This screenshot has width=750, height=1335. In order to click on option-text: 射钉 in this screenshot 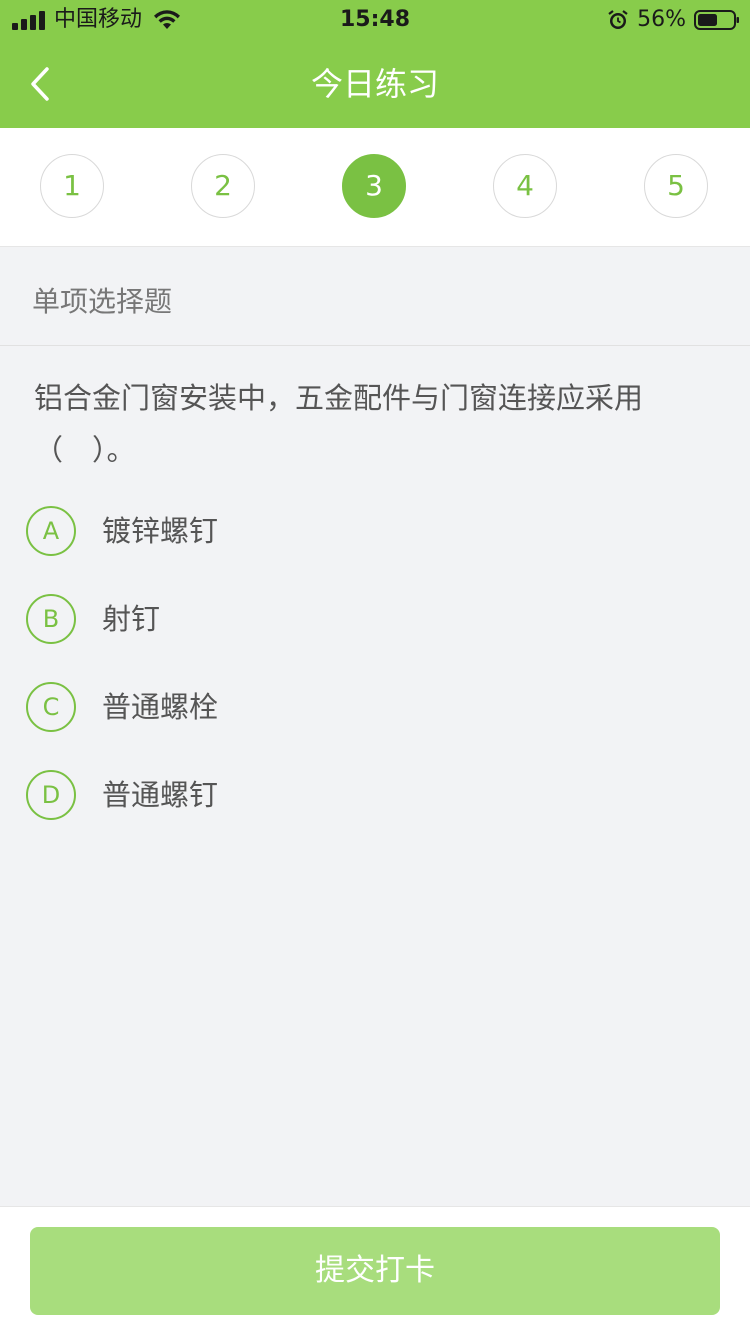, I will do `click(131, 619)`.